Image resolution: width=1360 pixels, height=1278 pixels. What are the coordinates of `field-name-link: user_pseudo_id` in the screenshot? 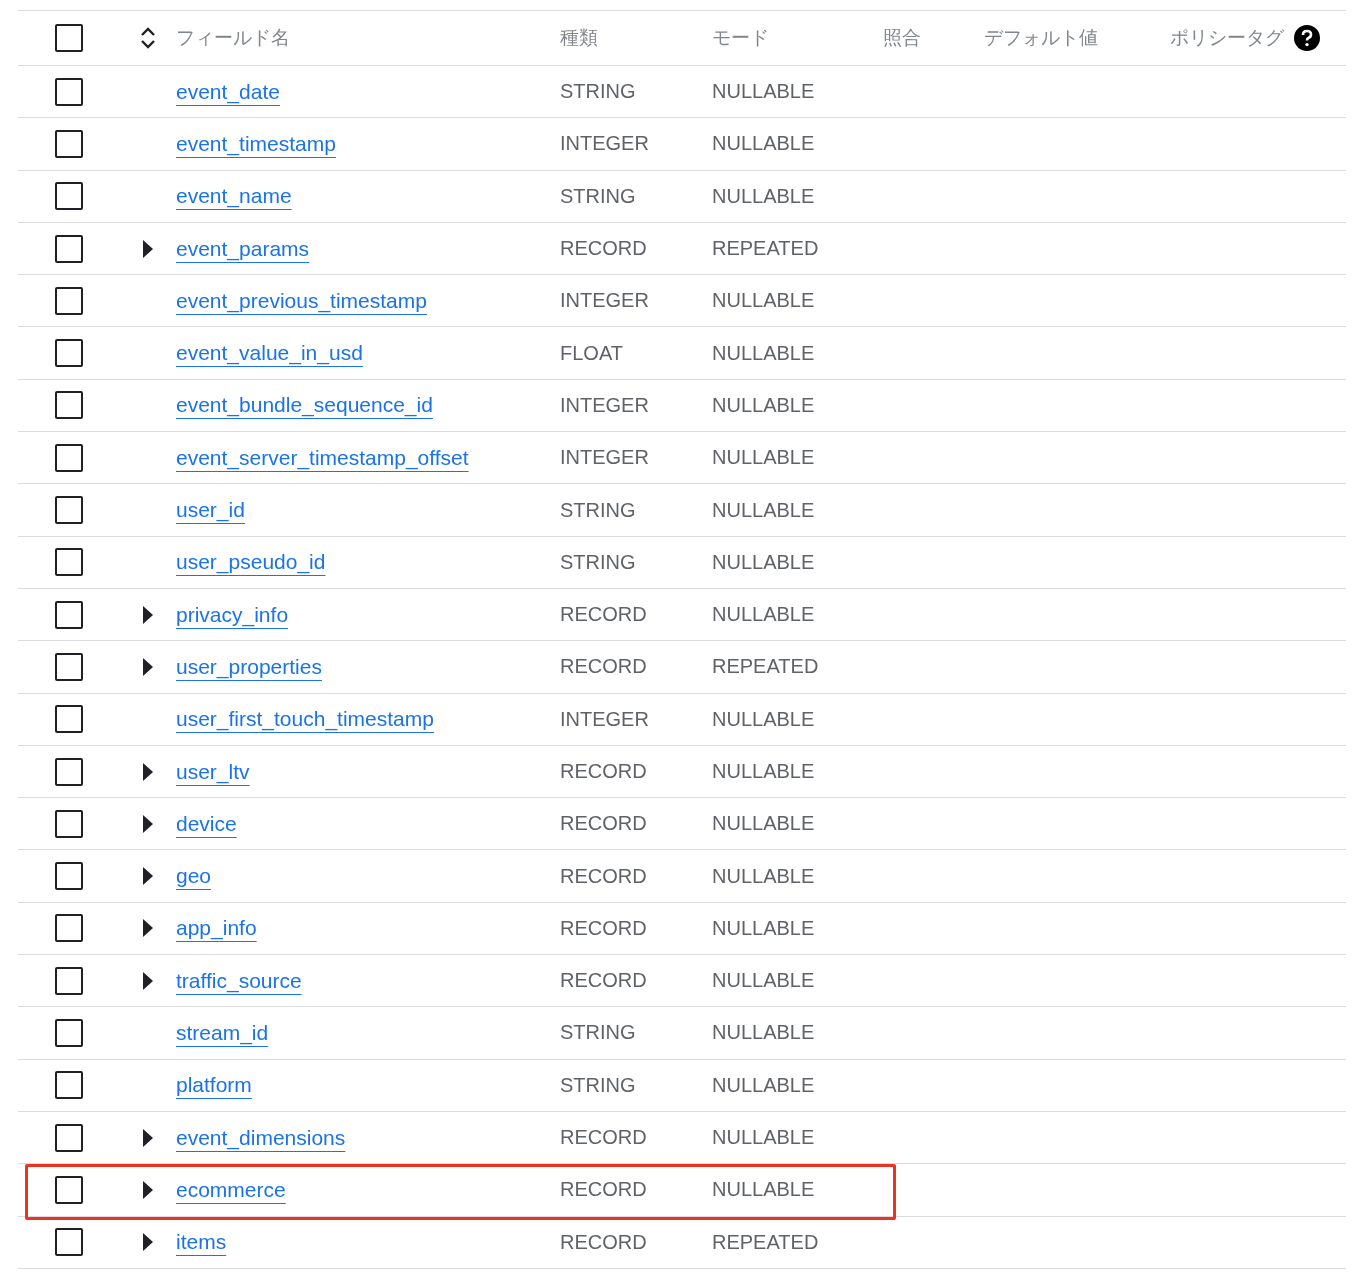 It's located at (251, 562).